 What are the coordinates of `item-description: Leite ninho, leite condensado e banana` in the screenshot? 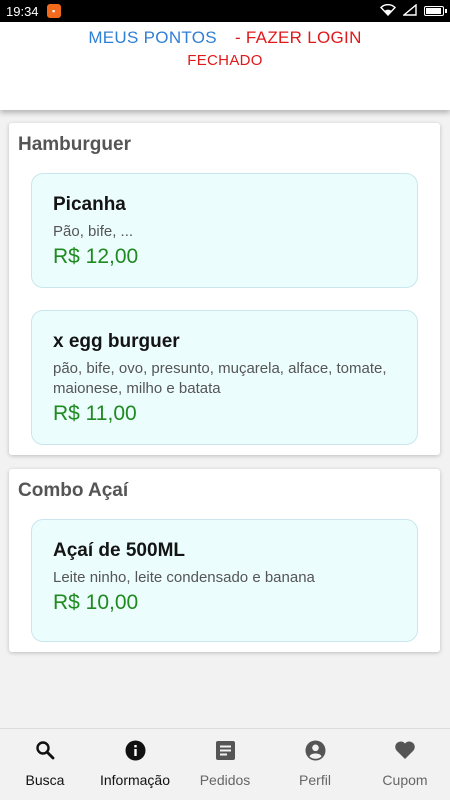 It's located at (184, 577).